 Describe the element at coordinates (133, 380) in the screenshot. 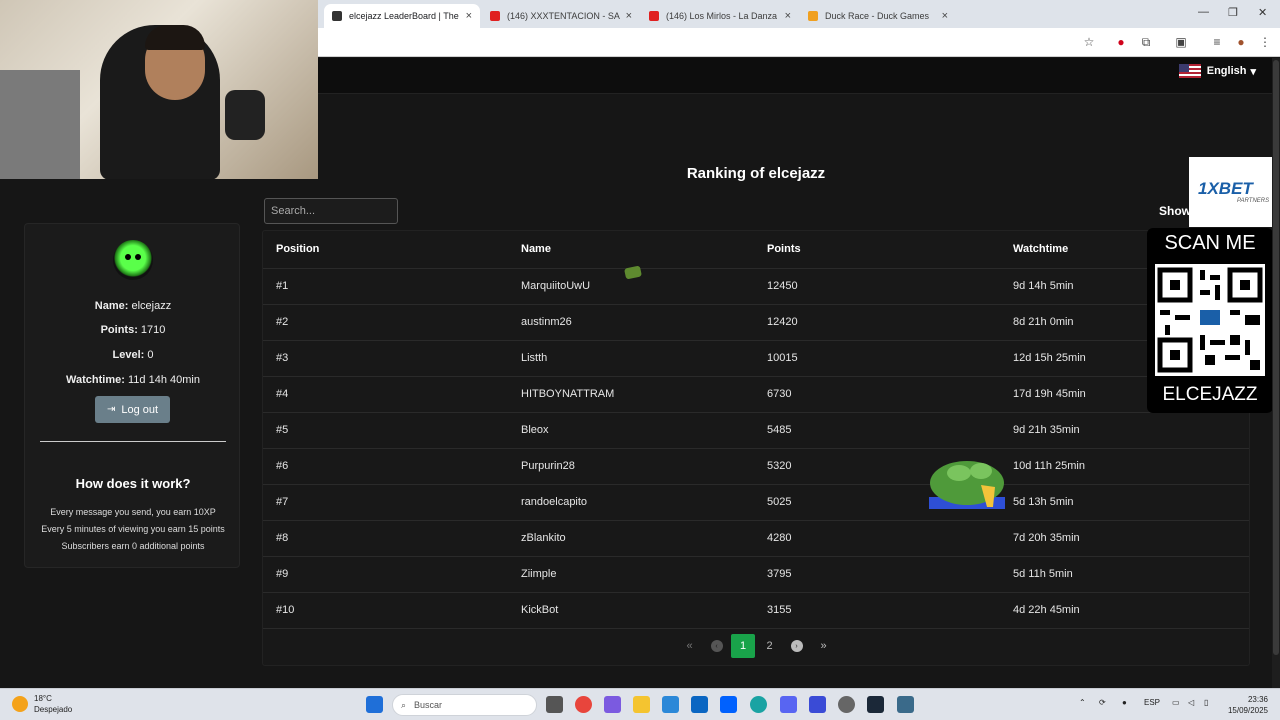

I see `profile-watchtime: Watchtime: 11d 14h 40min` at that location.